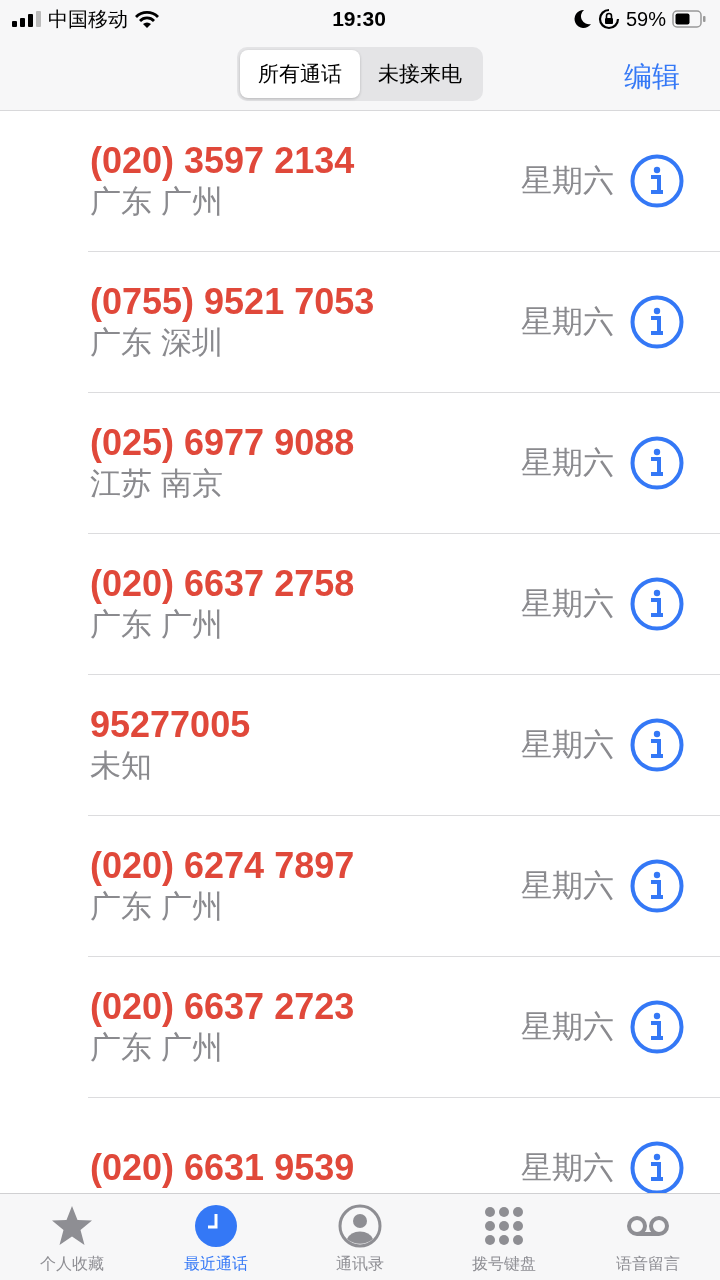  Describe the element at coordinates (223, 866) in the screenshot. I see `phone-number: (020) 6274 7897` at that location.